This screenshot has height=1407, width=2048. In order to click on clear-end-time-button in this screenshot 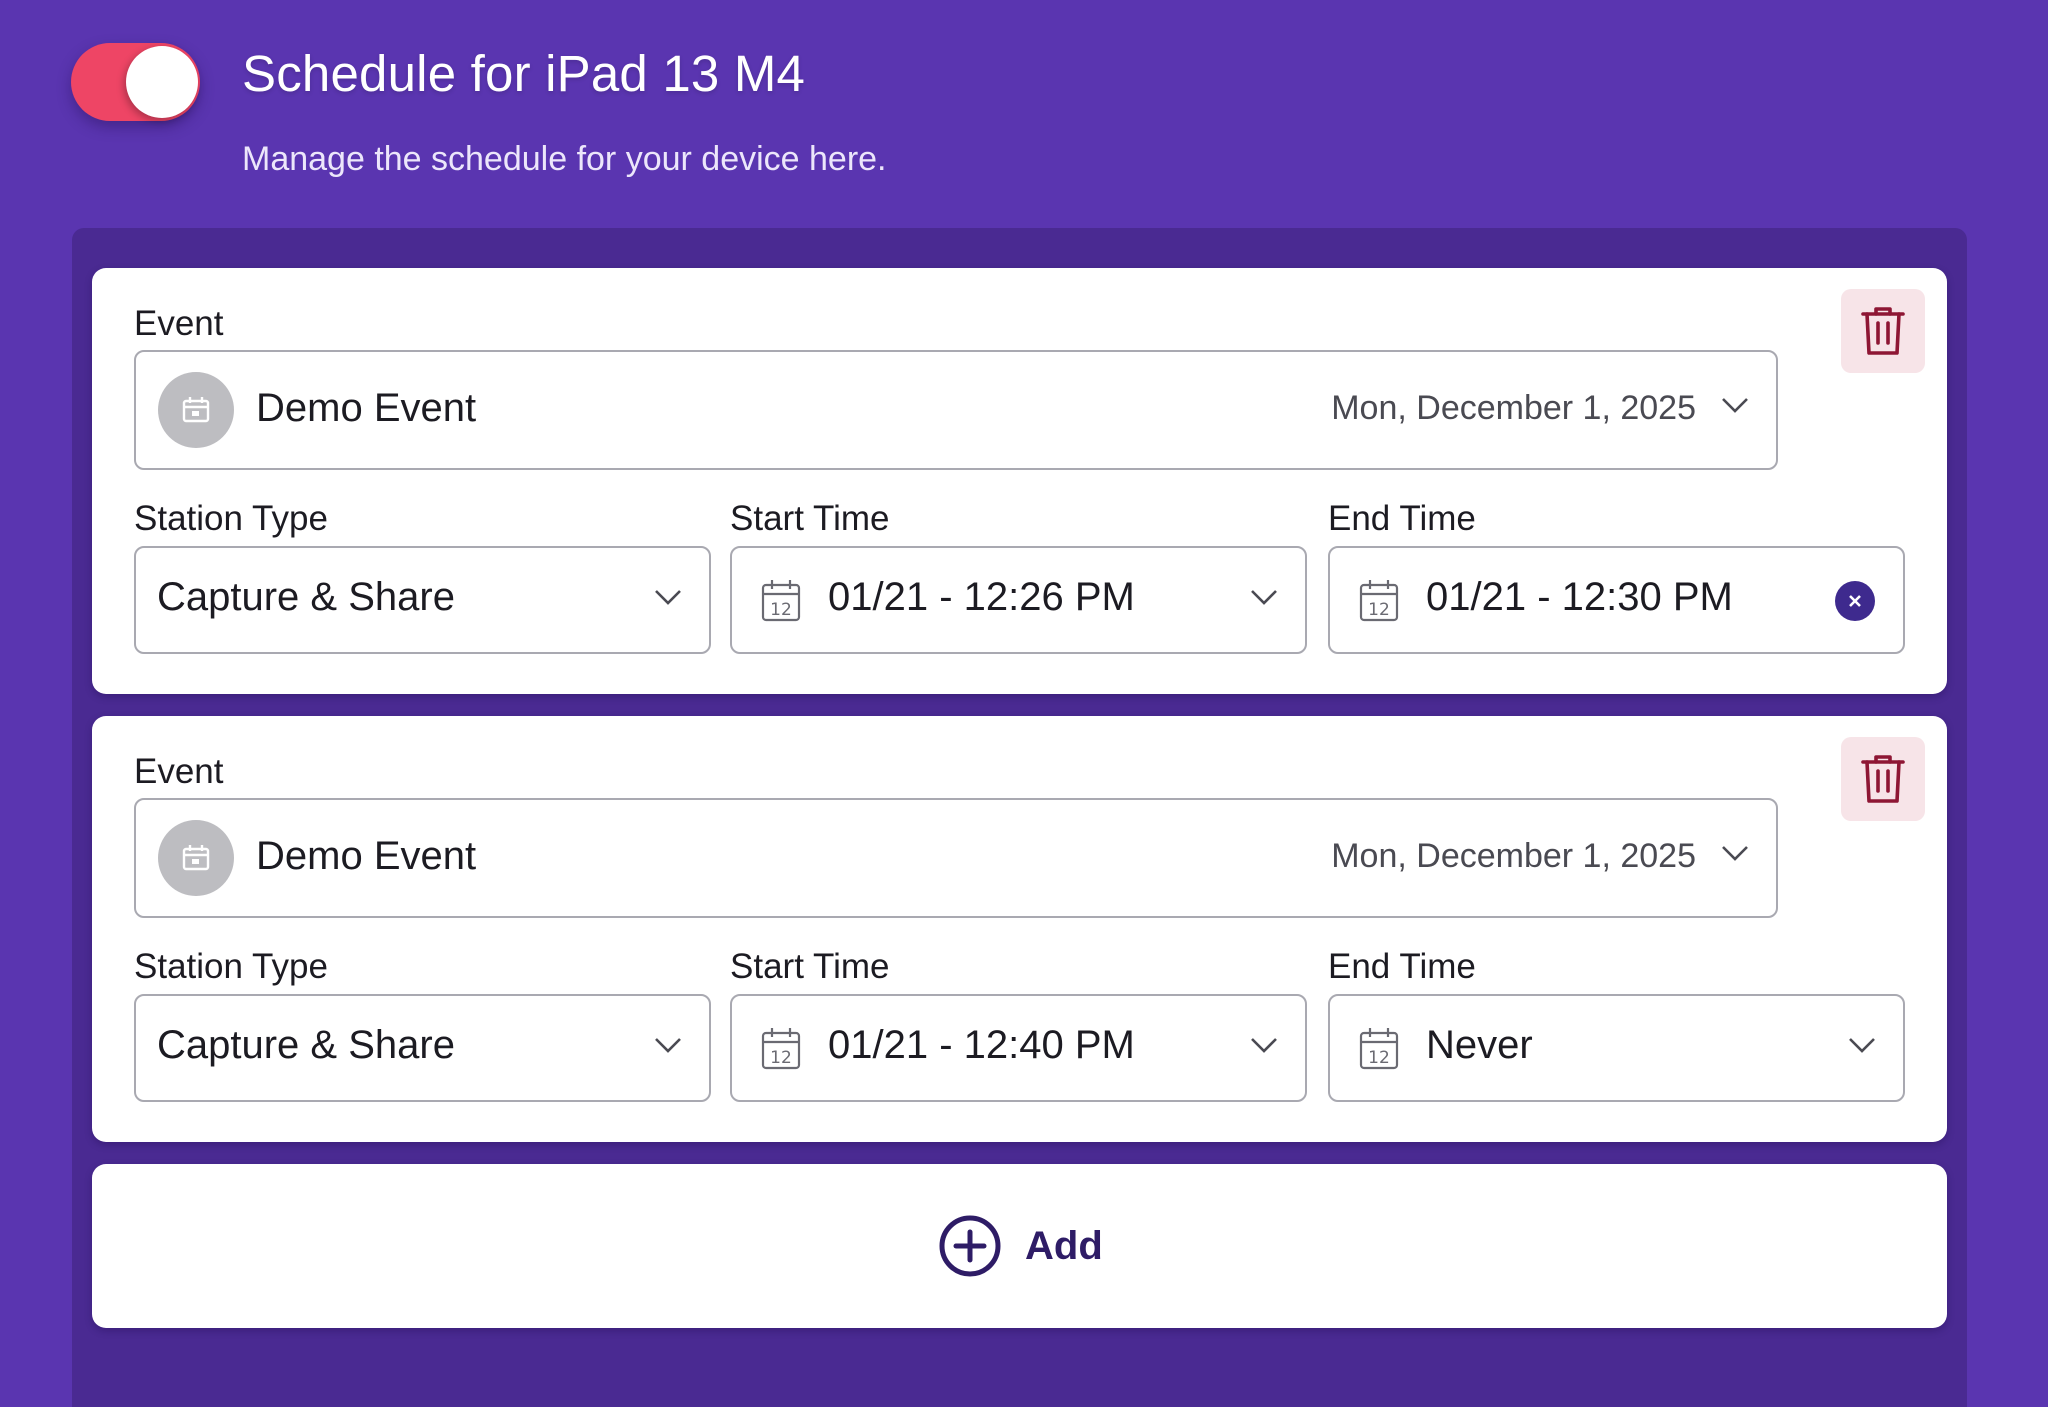, I will do `click(1855, 601)`.